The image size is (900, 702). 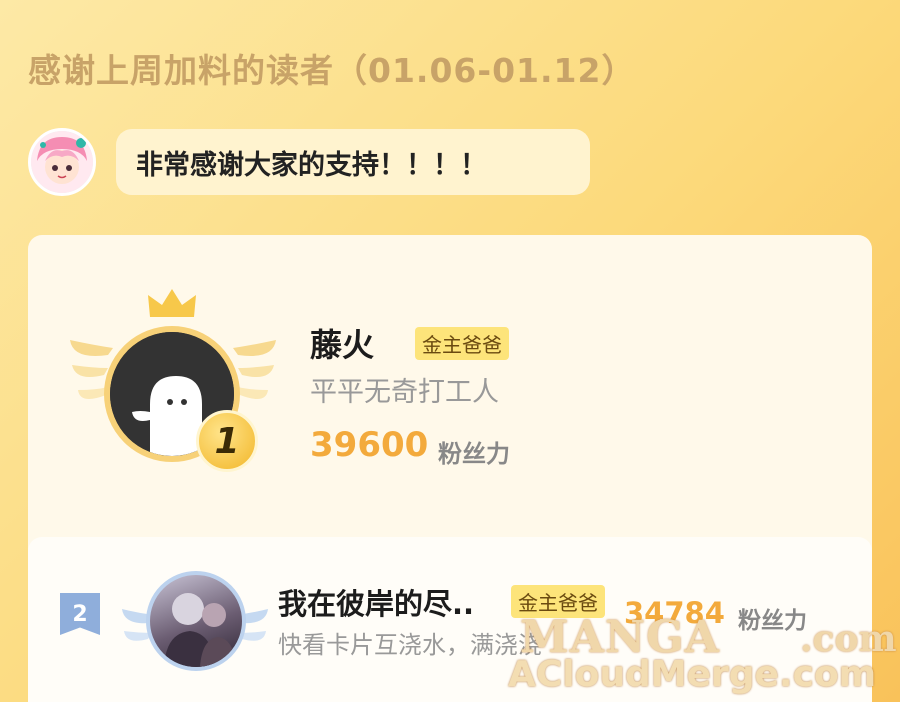 I want to click on rank-2-score-unit: 粉丝力, so click(x=772, y=621).